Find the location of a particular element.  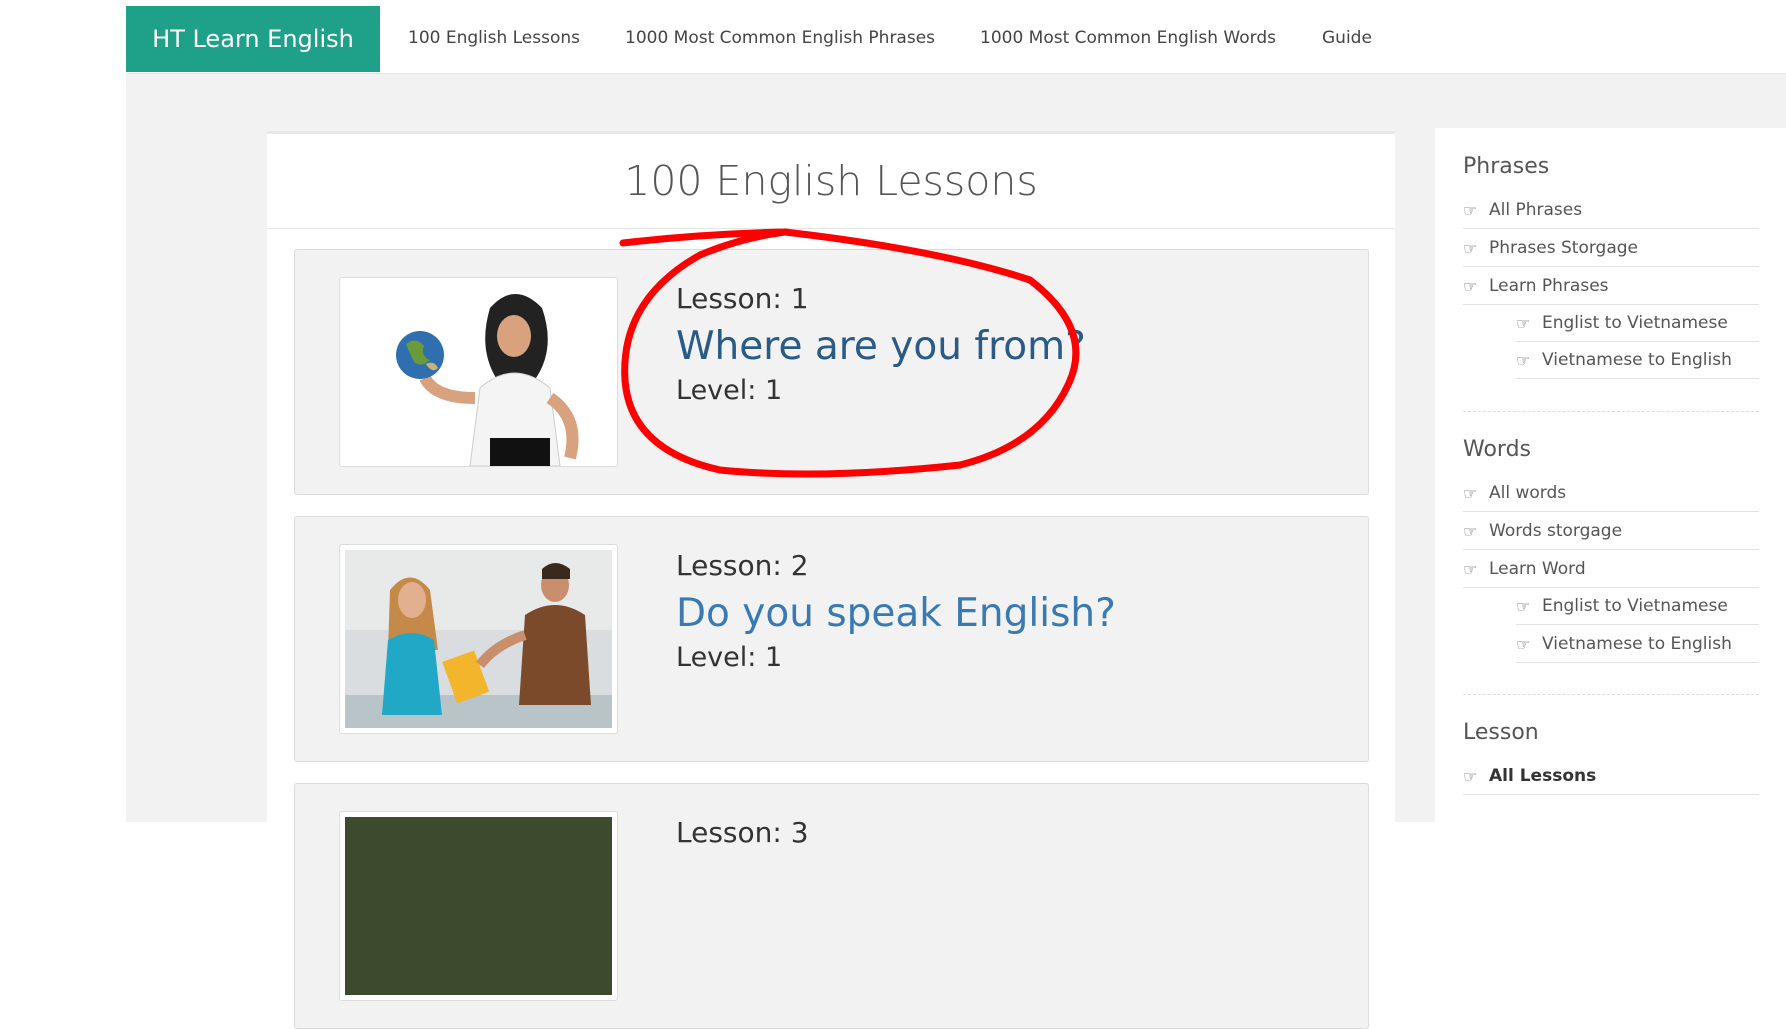

lesson-2-title-link: Do you speak English? is located at coordinates (896, 613).